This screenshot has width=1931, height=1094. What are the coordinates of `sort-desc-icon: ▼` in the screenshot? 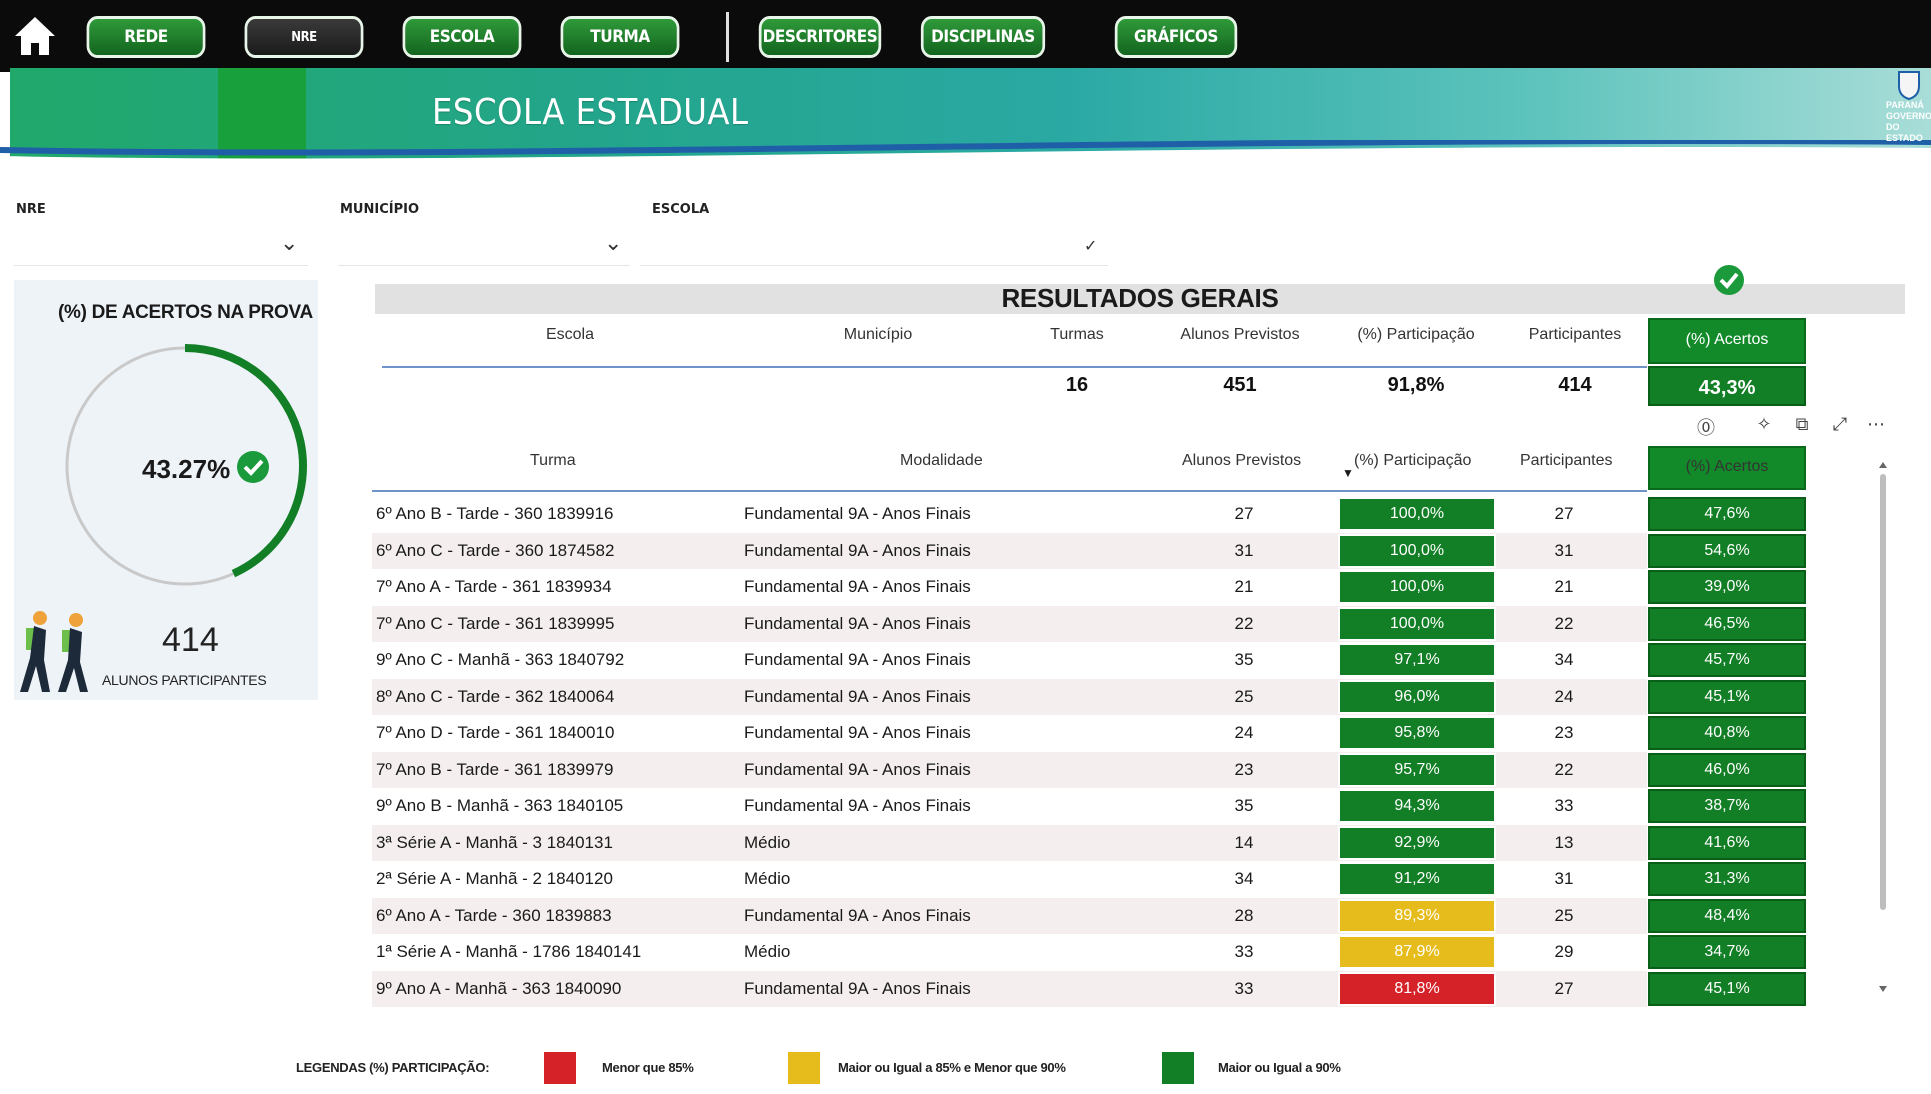 It's located at (1348, 473).